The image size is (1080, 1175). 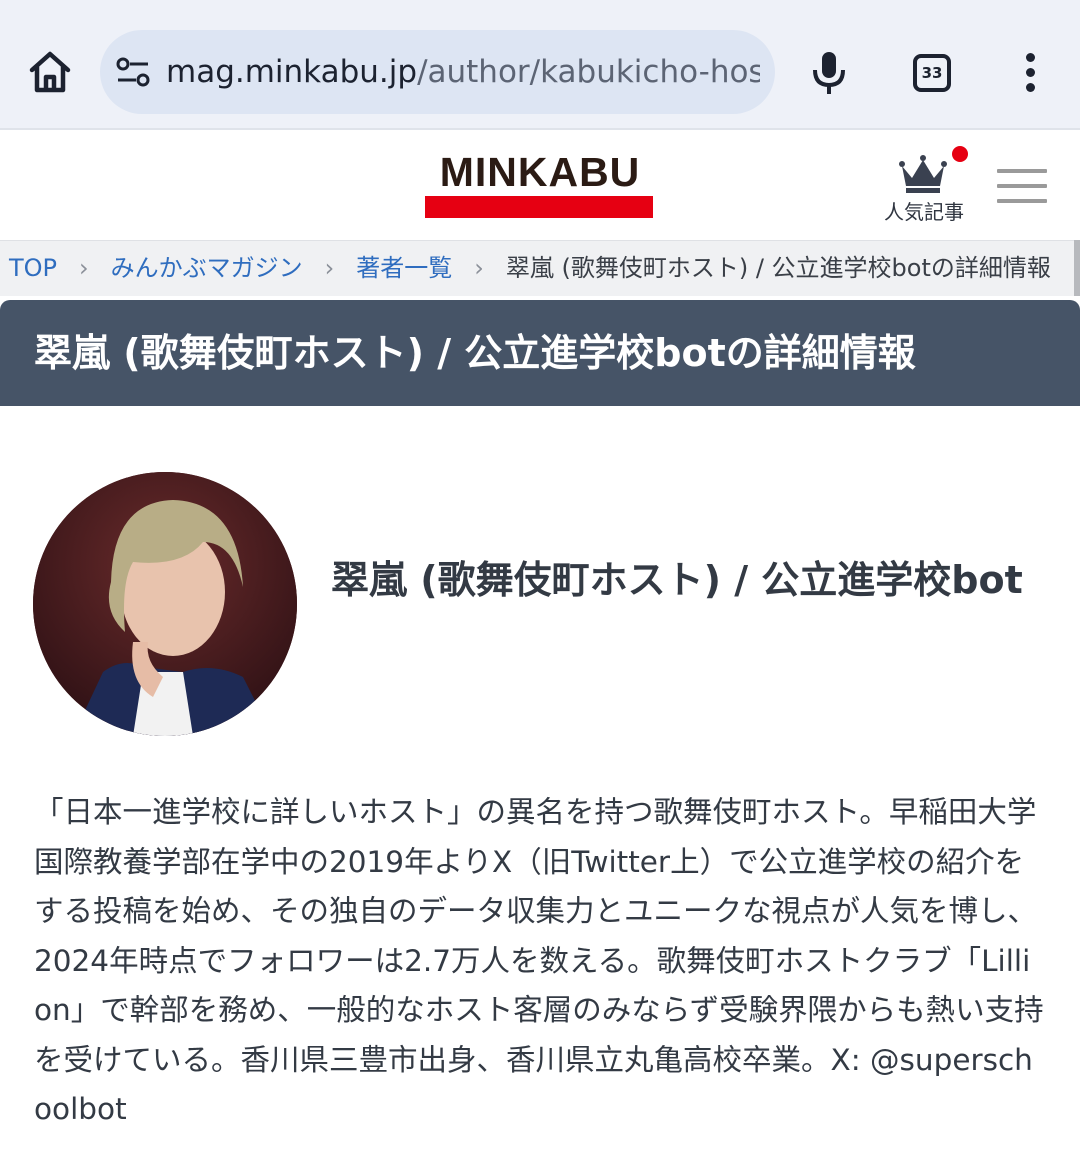 What do you see at coordinates (677, 580) in the screenshot?
I see `author-name: 翠嵐 (歌舞伎町ホスト) / 公立進学校bot` at bounding box center [677, 580].